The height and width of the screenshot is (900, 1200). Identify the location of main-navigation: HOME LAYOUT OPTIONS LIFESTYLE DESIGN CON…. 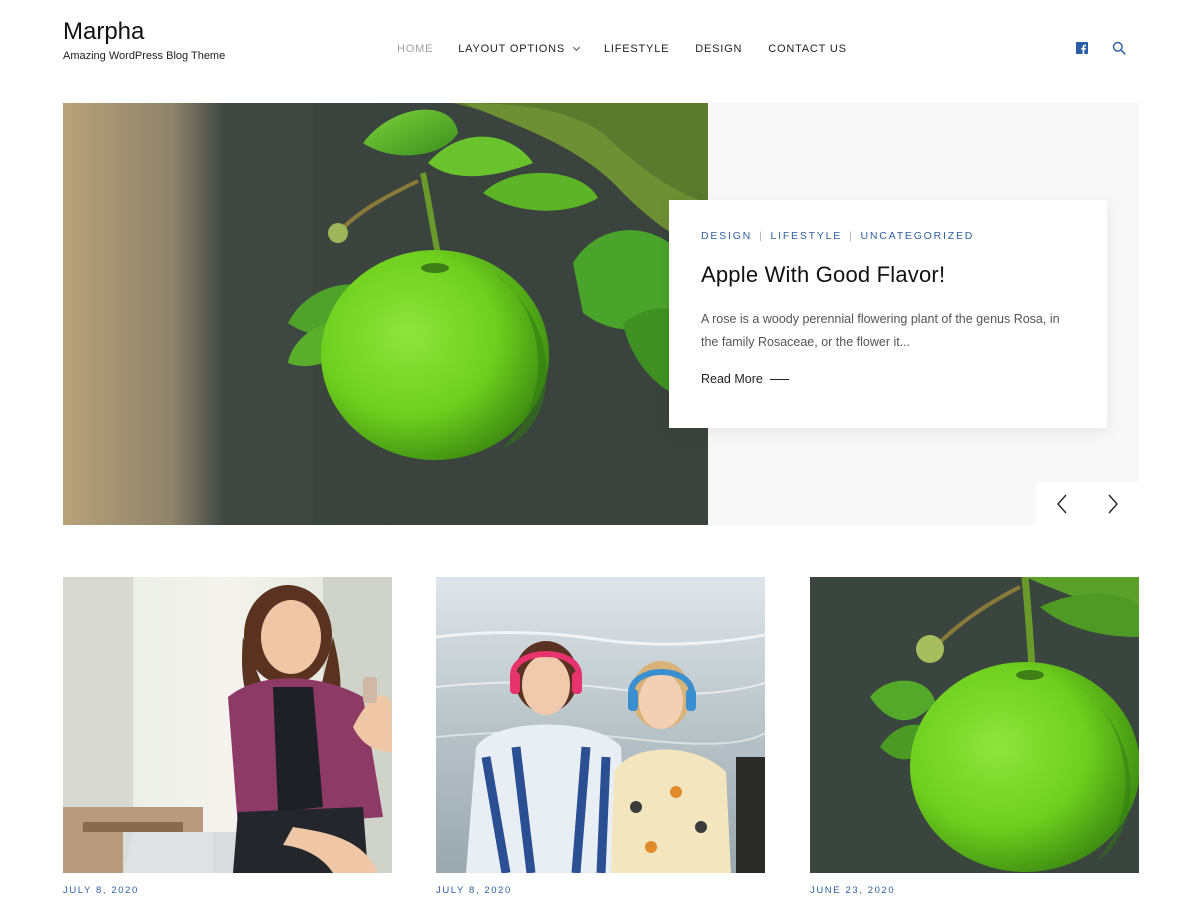
(622, 49).